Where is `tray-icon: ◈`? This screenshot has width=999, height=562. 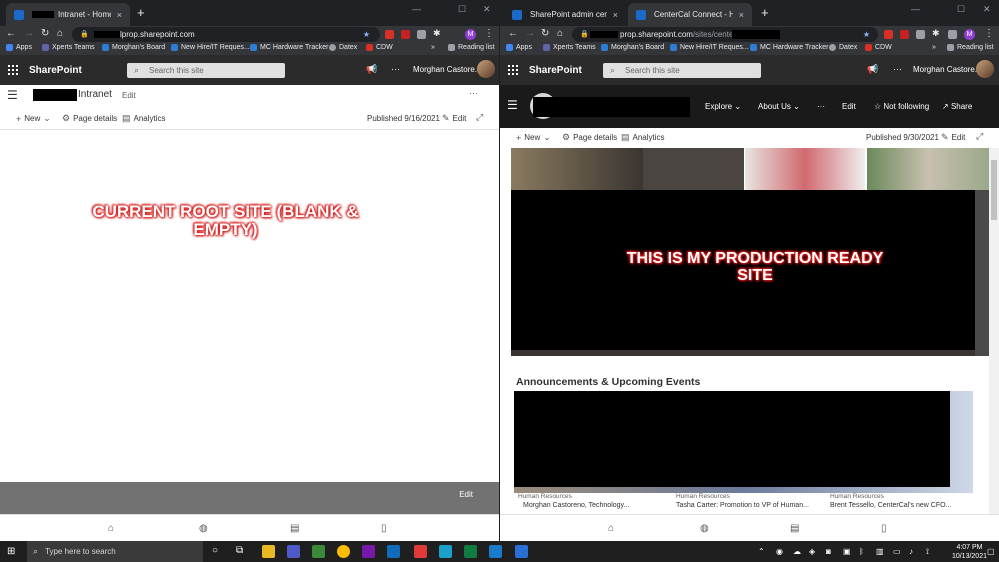
tray-icon: ◈ is located at coordinates (812, 551).